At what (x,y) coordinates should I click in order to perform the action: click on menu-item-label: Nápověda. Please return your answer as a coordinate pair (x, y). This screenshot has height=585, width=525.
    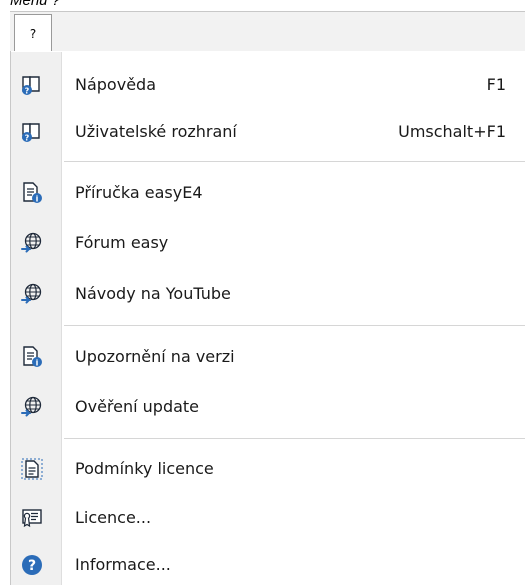
    Looking at the image, I should click on (115, 84).